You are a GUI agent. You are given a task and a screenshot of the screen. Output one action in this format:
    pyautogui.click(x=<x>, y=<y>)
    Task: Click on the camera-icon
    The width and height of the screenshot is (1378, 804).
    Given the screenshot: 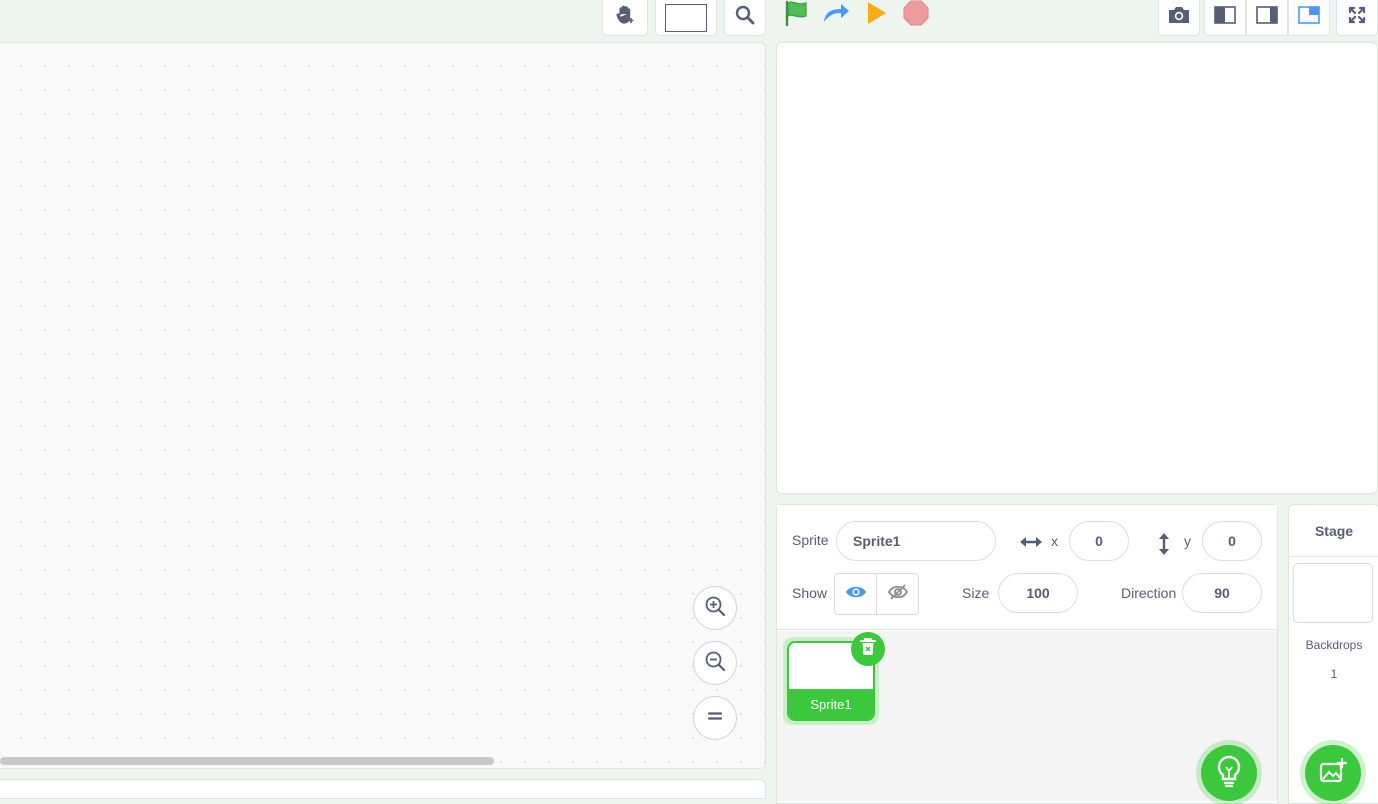 What is the action you would take?
    pyautogui.click(x=1179, y=17)
    